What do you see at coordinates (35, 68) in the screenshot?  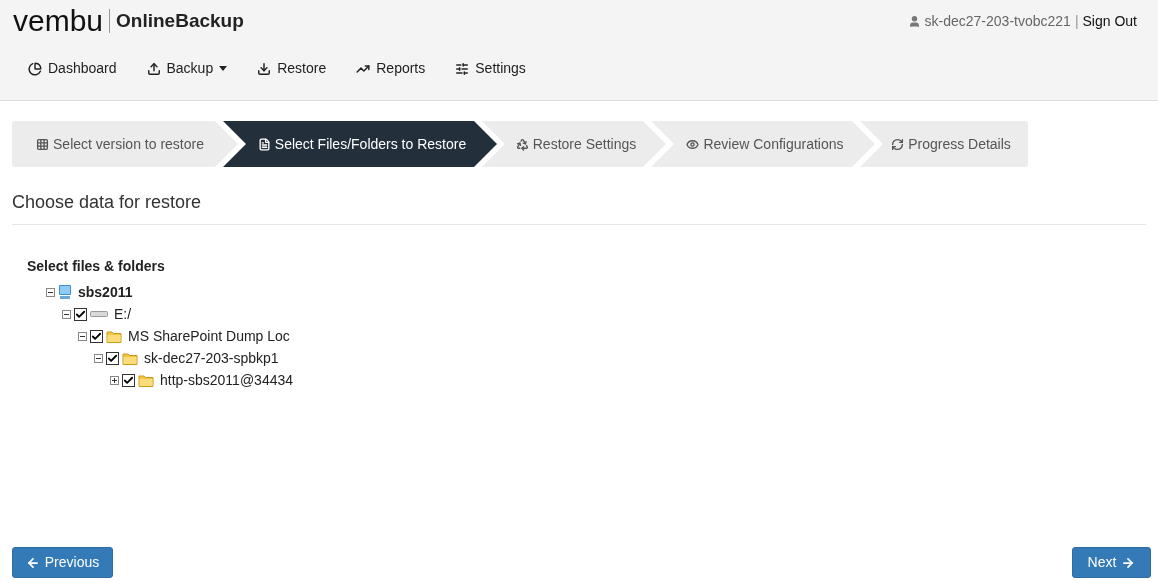 I see `pie-chart-icon` at bounding box center [35, 68].